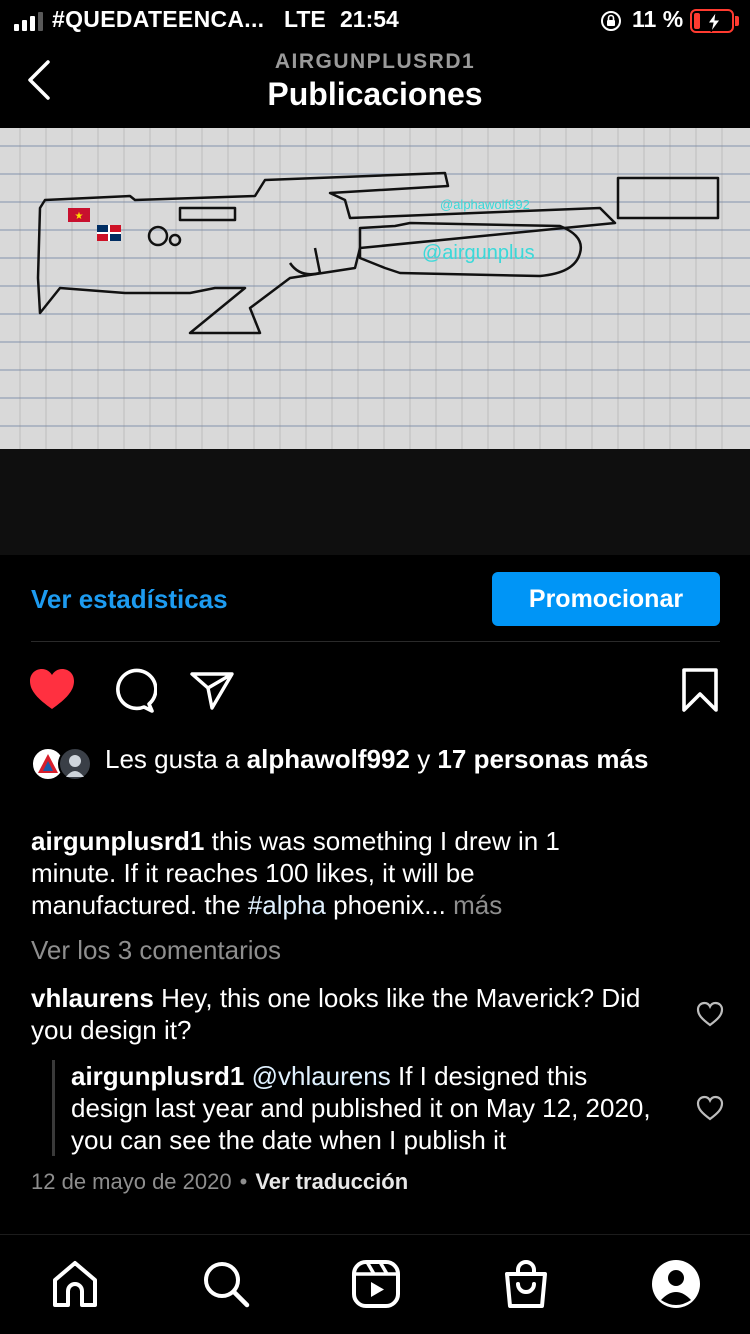 Image resolution: width=750 pixels, height=1334 pixels. I want to click on top-bar: AIRGUNPLUSRD1 Publicaciones, so click(375, 84).